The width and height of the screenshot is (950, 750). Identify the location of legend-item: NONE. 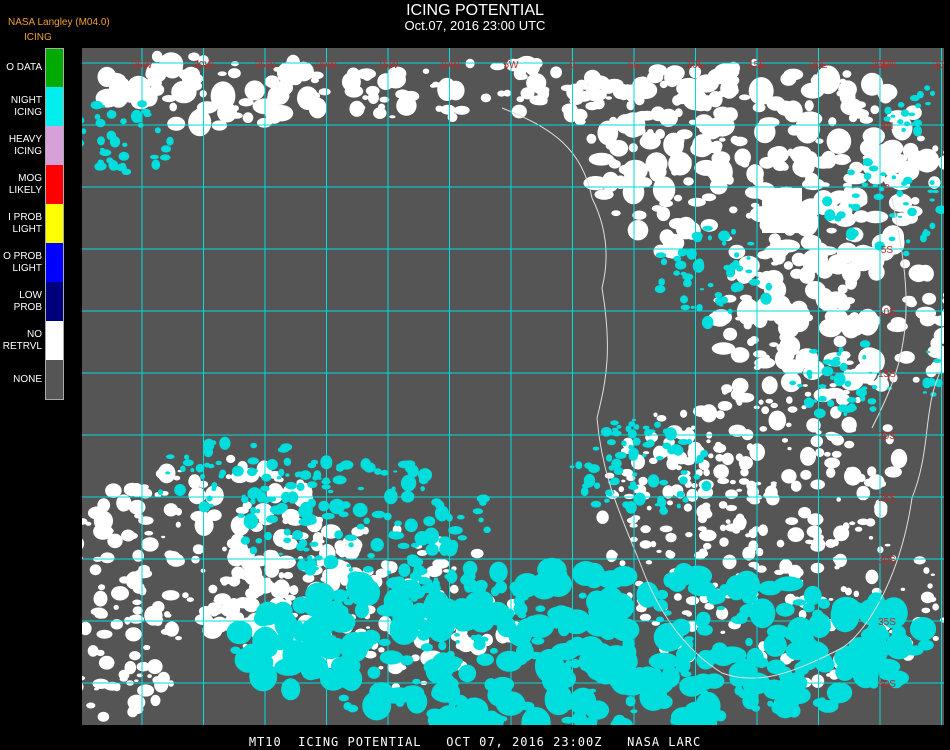
(33, 379).